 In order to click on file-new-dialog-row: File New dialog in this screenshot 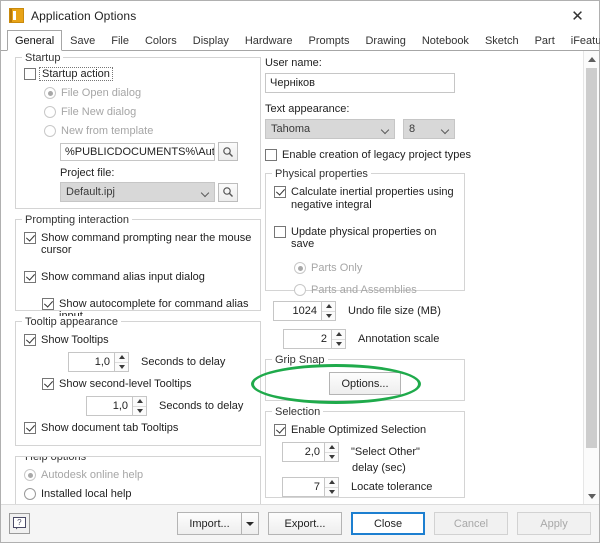, I will do `click(148, 112)`.